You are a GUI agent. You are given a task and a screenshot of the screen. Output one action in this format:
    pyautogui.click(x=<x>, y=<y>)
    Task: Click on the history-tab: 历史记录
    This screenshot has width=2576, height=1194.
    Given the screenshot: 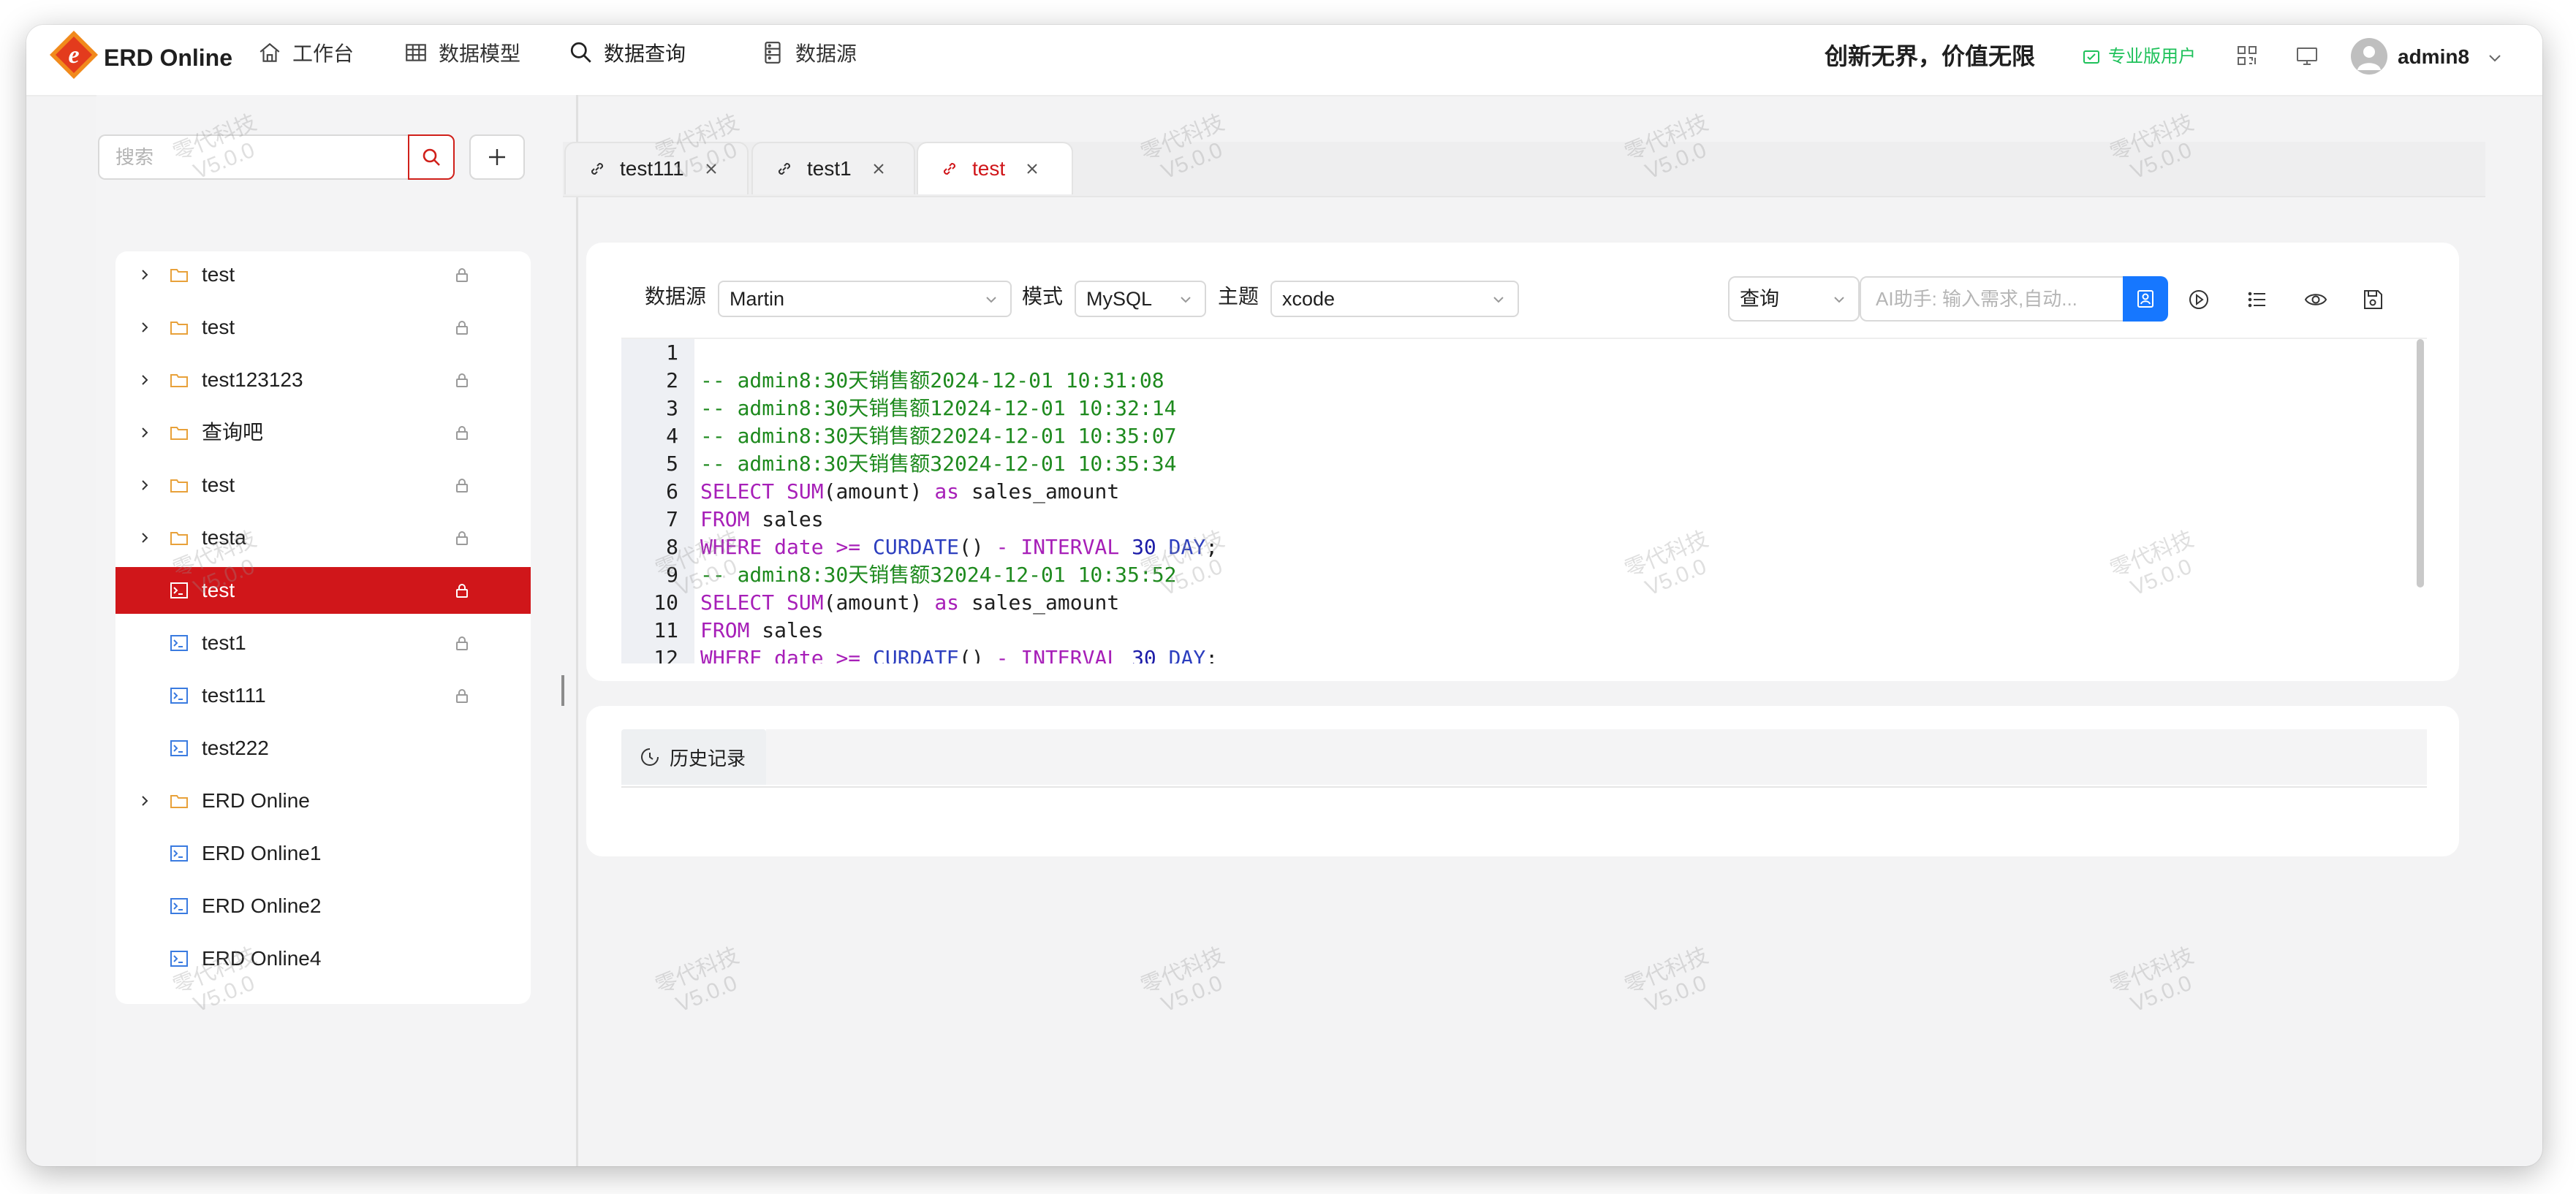 What is the action you would take?
    pyautogui.click(x=693, y=757)
    